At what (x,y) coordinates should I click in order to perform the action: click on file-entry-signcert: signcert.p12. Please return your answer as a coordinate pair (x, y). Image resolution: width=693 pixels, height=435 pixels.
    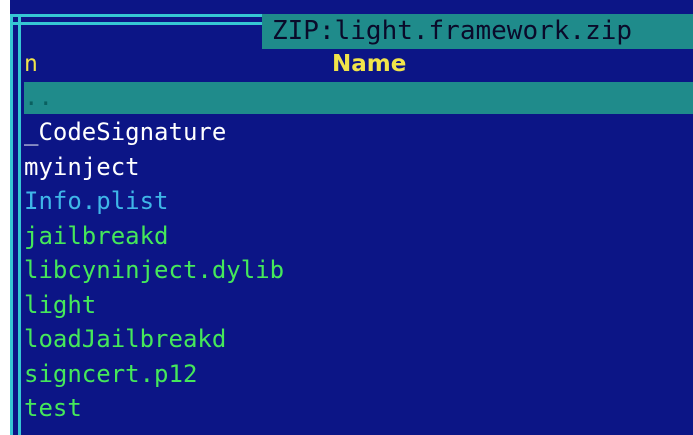
    Looking at the image, I should click on (358, 374).